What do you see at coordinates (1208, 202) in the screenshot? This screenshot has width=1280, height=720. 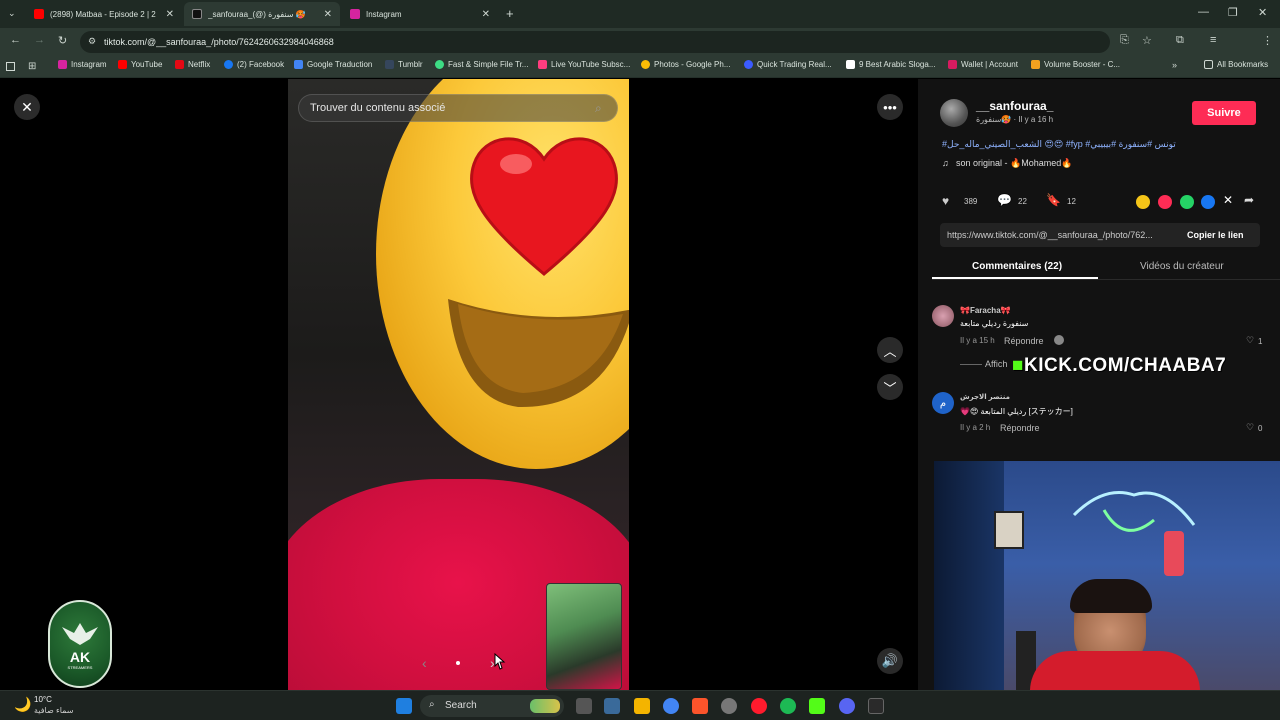 I see `facebook-icon` at bounding box center [1208, 202].